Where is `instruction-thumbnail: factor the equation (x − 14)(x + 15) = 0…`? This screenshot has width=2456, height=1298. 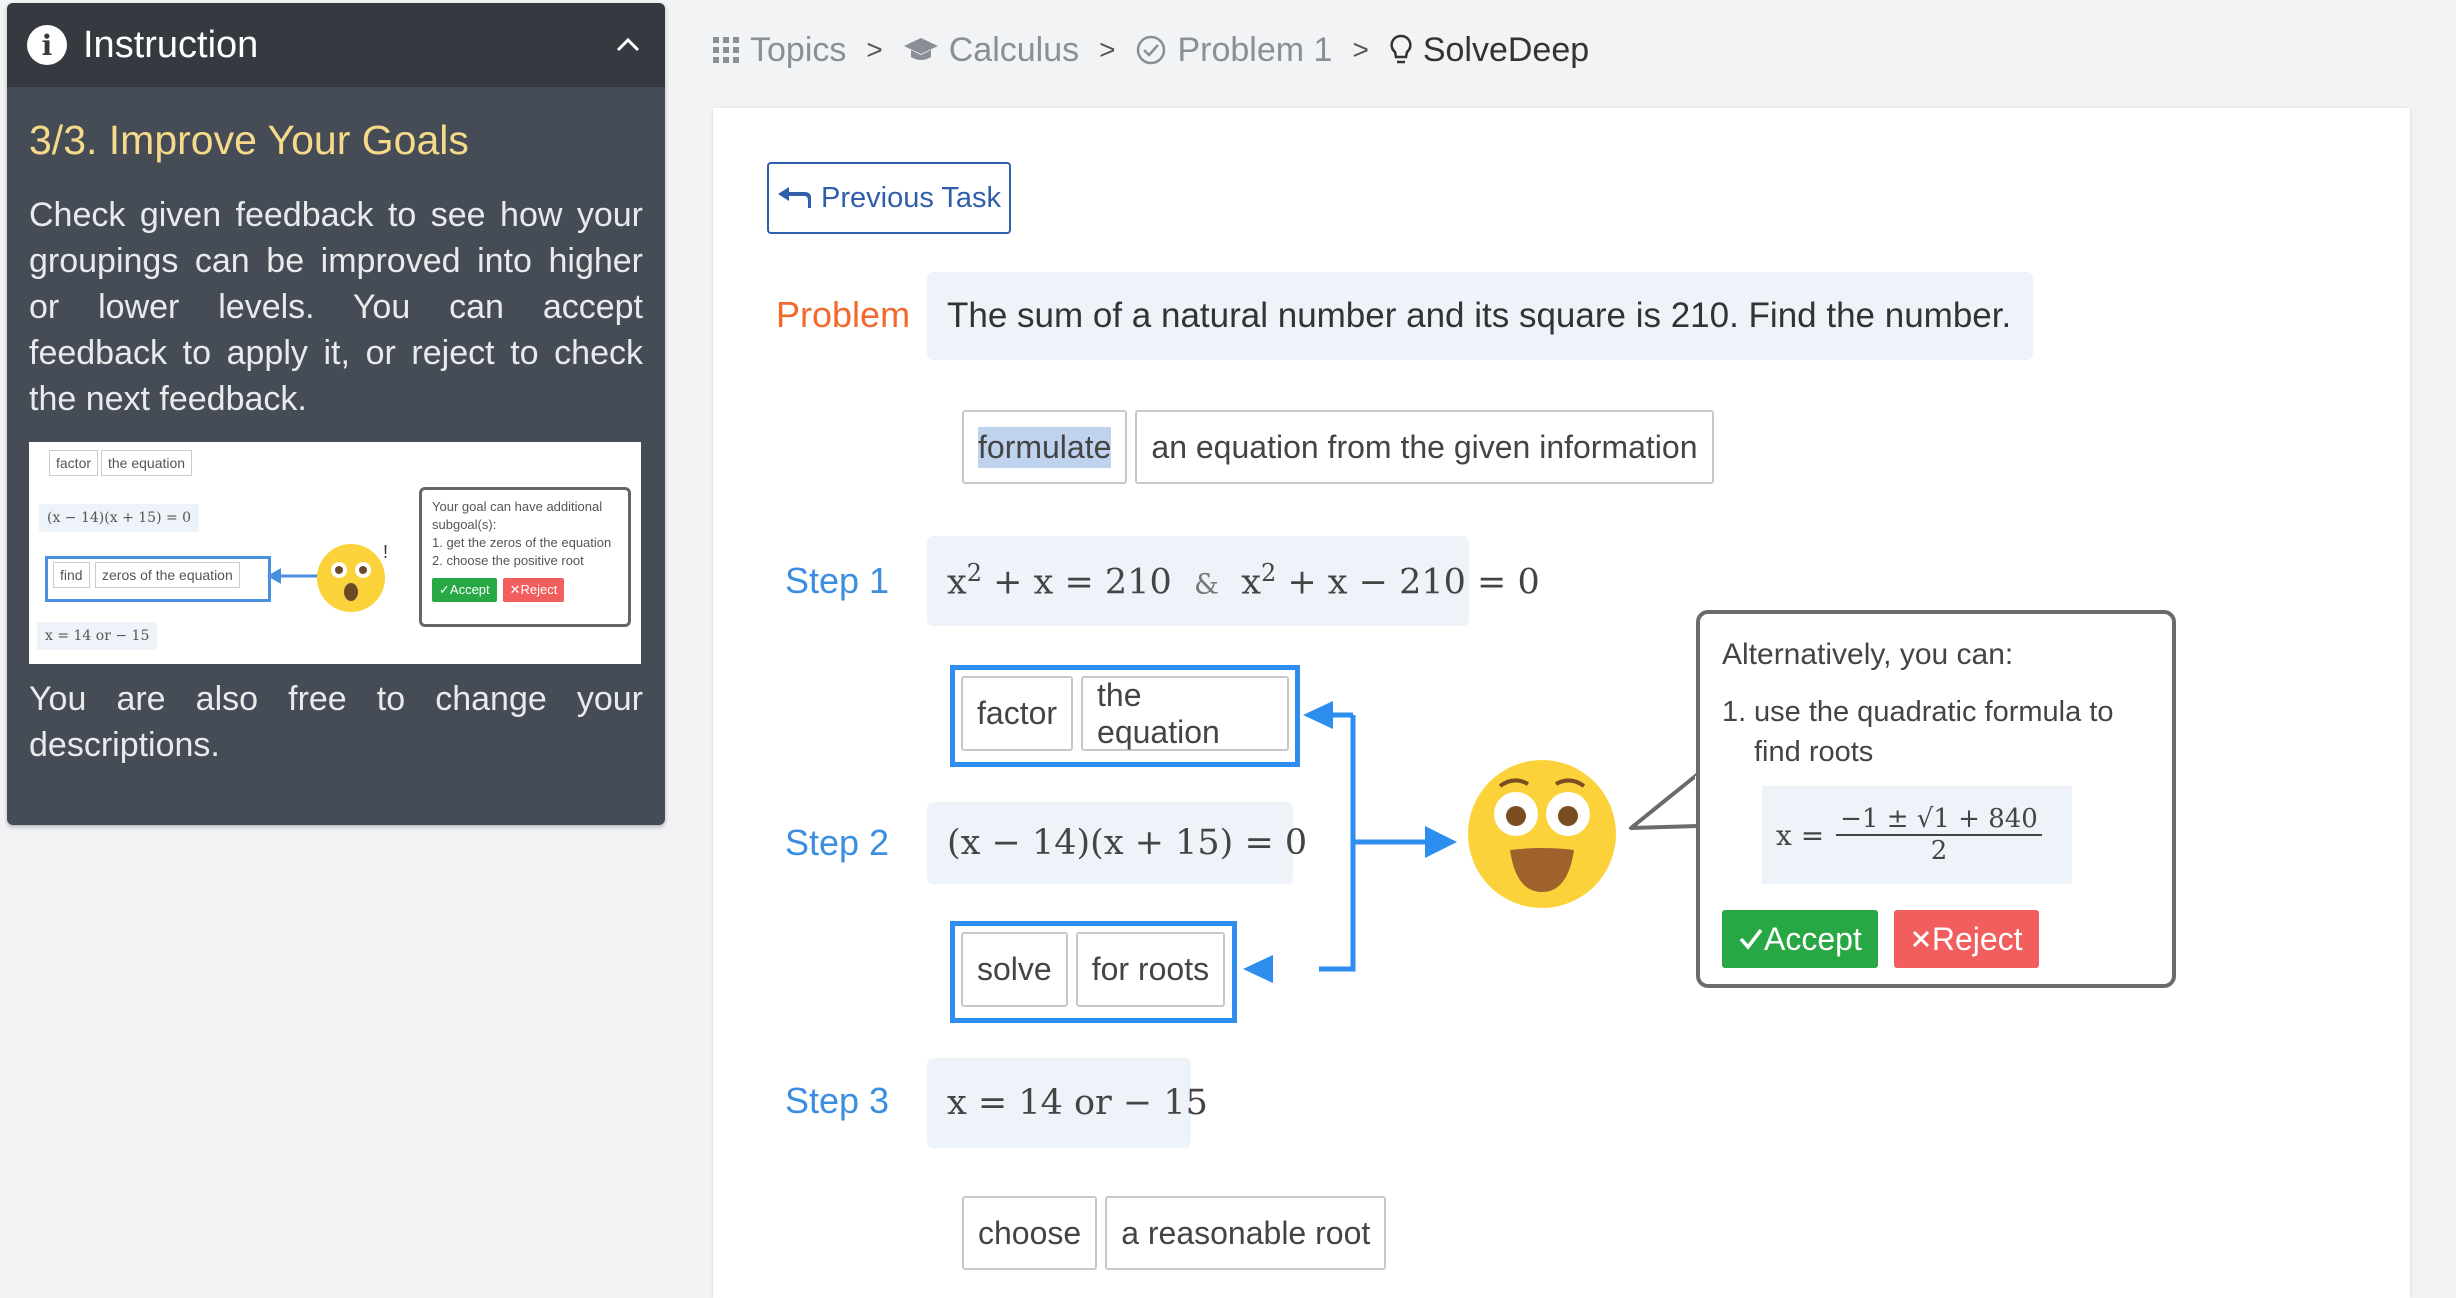
instruction-thumbnail: factor the equation (x − 14)(x + 15) = 0… is located at coordinates (335, 553).